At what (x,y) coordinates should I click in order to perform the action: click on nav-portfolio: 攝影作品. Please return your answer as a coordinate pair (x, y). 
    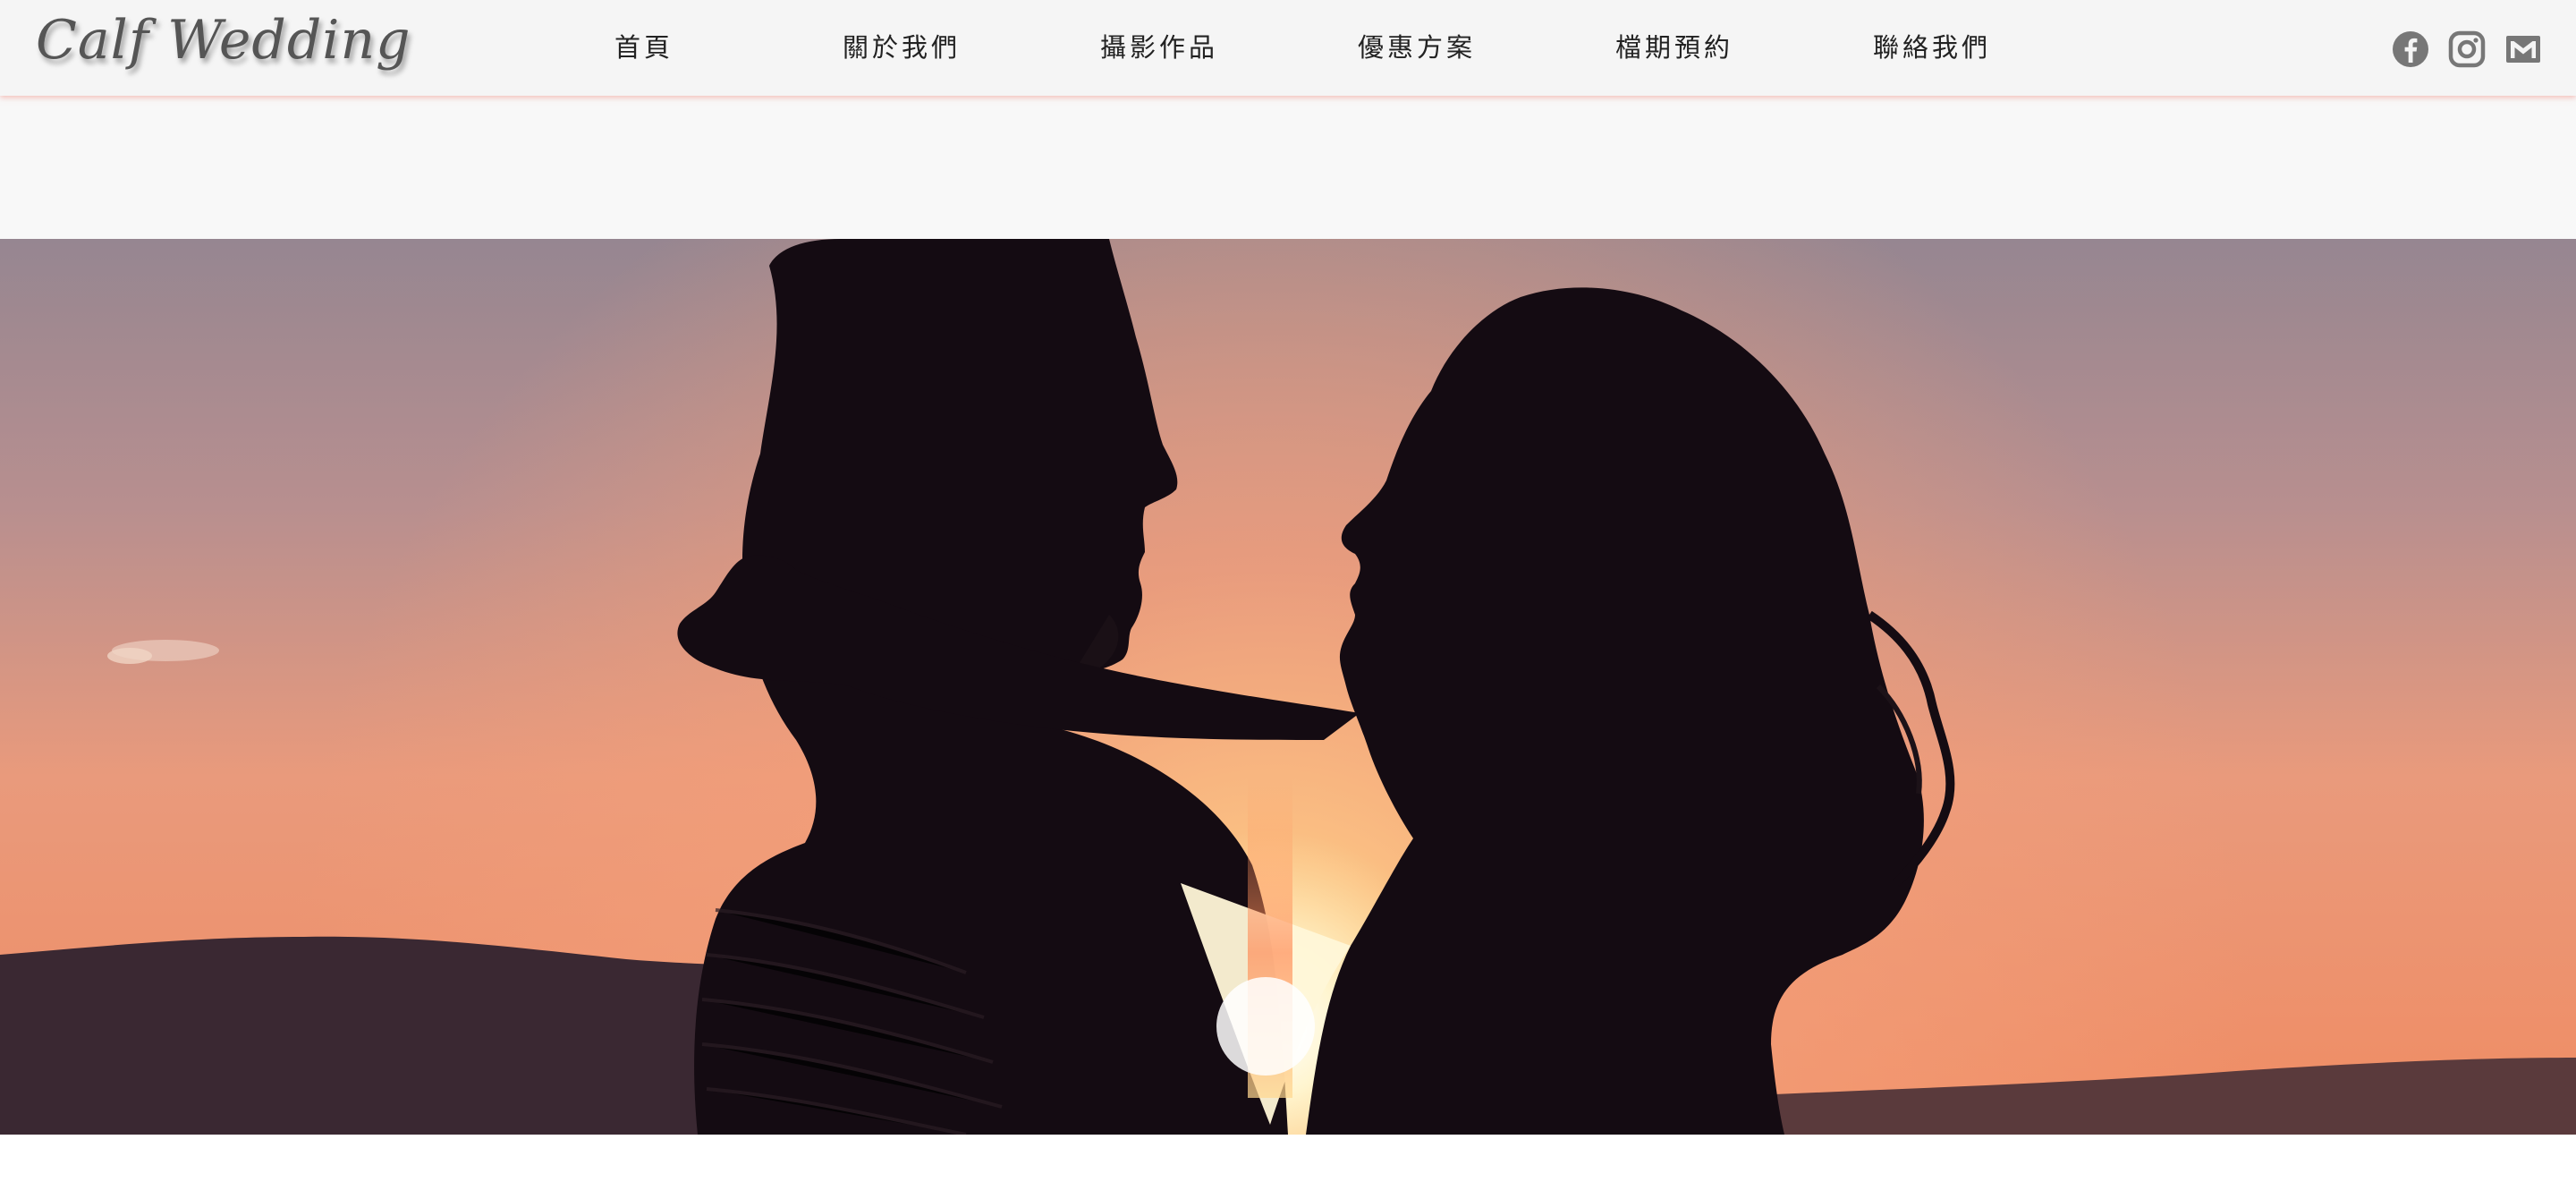
    Looking at the image, I should click on (1159, 45).